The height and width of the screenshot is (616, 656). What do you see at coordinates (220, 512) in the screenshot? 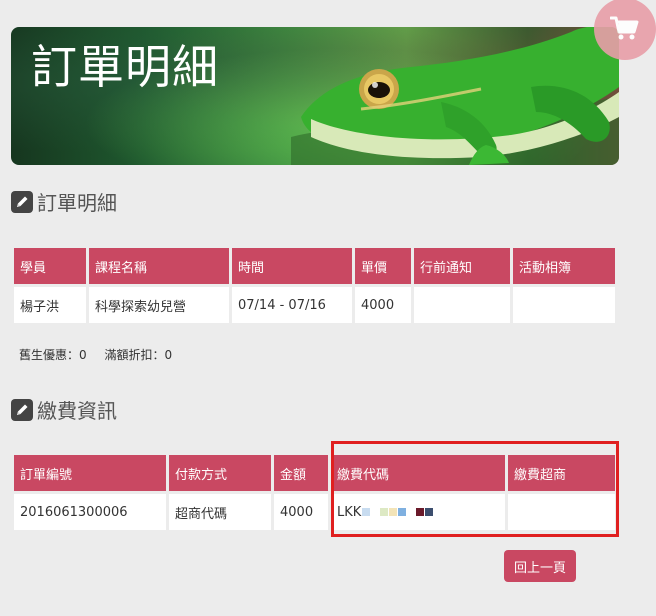
I see `cell-payment-method: 超商代碼` at bounding box center [220, 512].